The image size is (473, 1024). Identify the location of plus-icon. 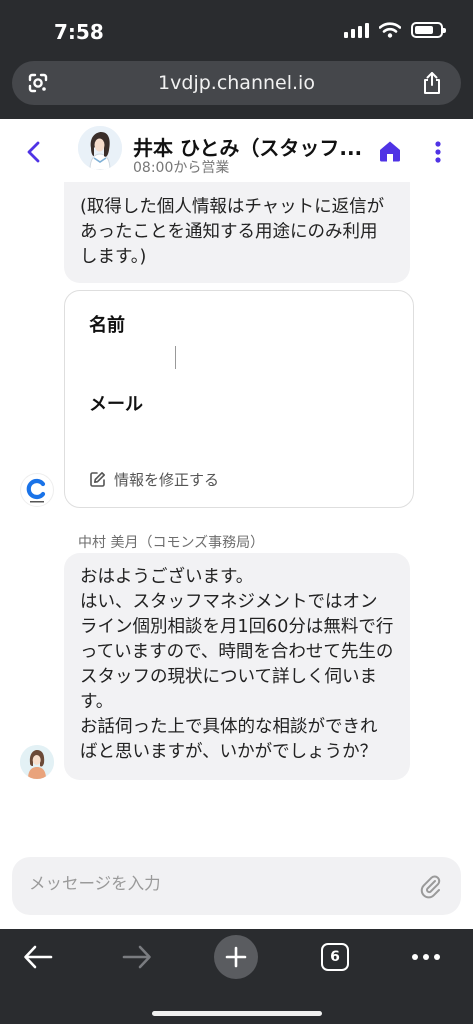
(236, 957).